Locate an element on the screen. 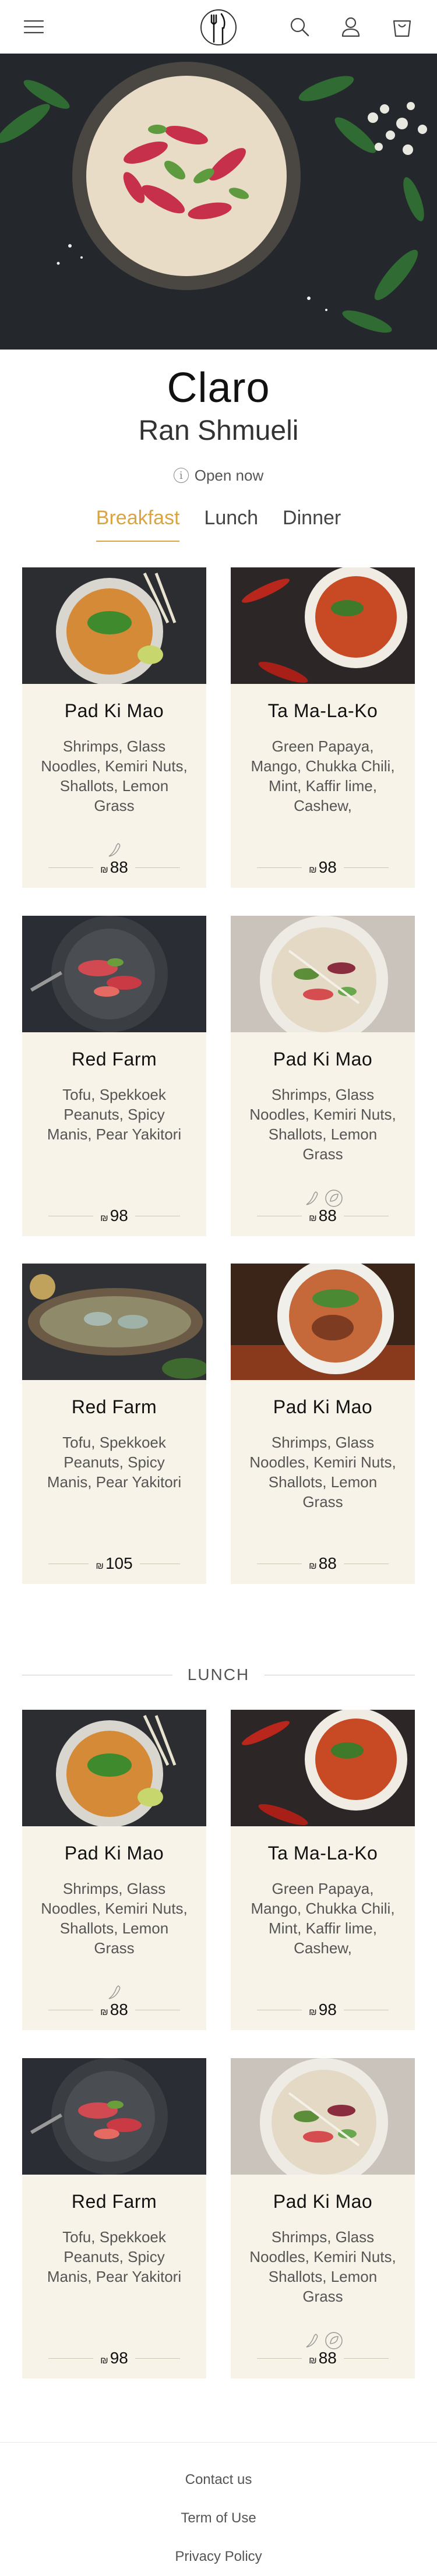 Image resolution: width=437 pixels, height=2576 pixels. tab-breakfast: Breakfast is located at coordinates (138, 525).